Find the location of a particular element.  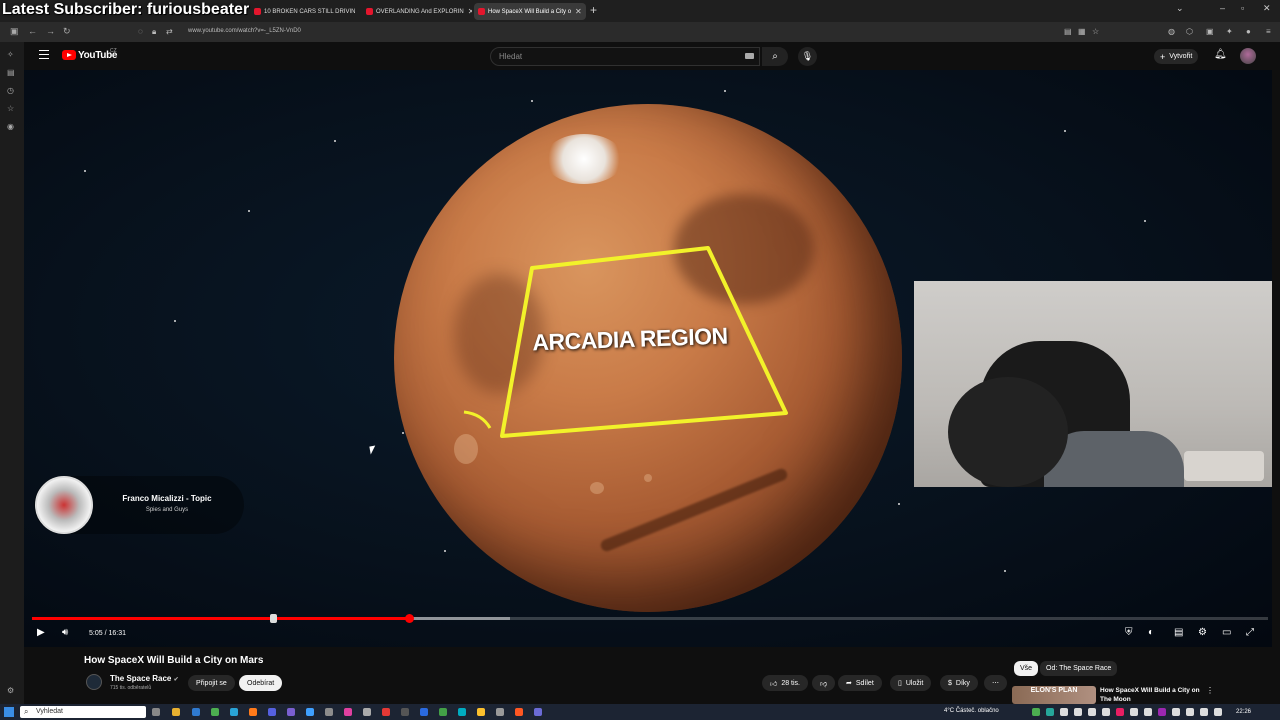

task-view-icon is located at coordinates (156, 712).